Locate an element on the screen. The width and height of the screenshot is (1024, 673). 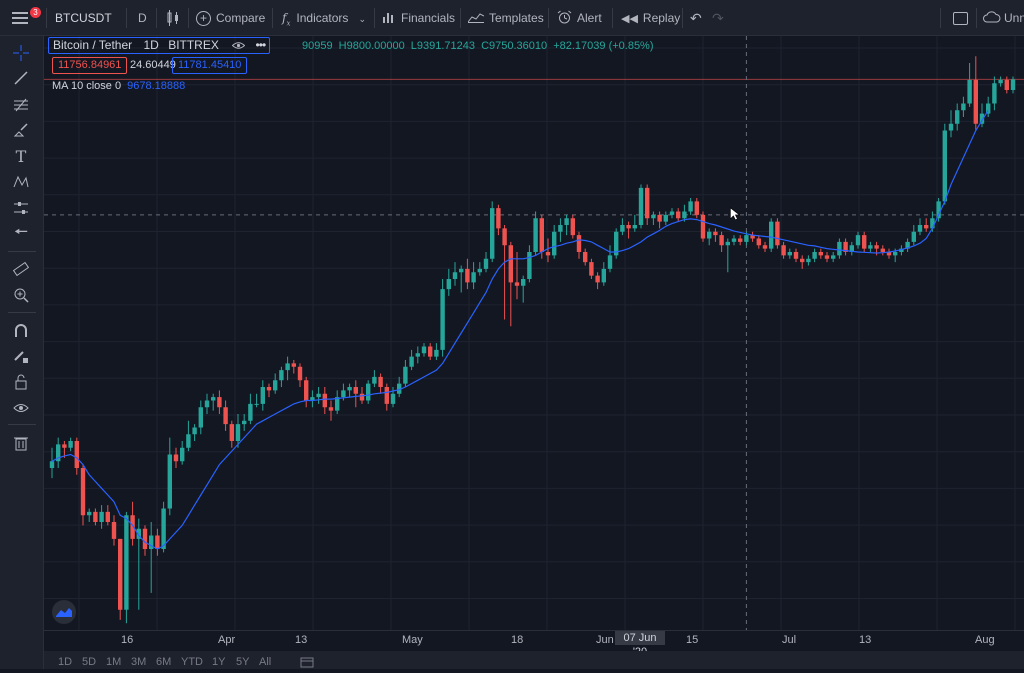
legend-exchange: BITTREX is located at coordinates (193, 45).